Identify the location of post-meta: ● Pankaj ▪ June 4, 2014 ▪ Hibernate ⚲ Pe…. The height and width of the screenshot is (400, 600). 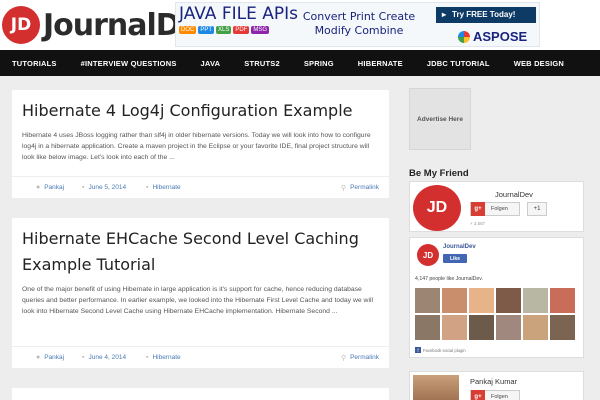
(200, 357).